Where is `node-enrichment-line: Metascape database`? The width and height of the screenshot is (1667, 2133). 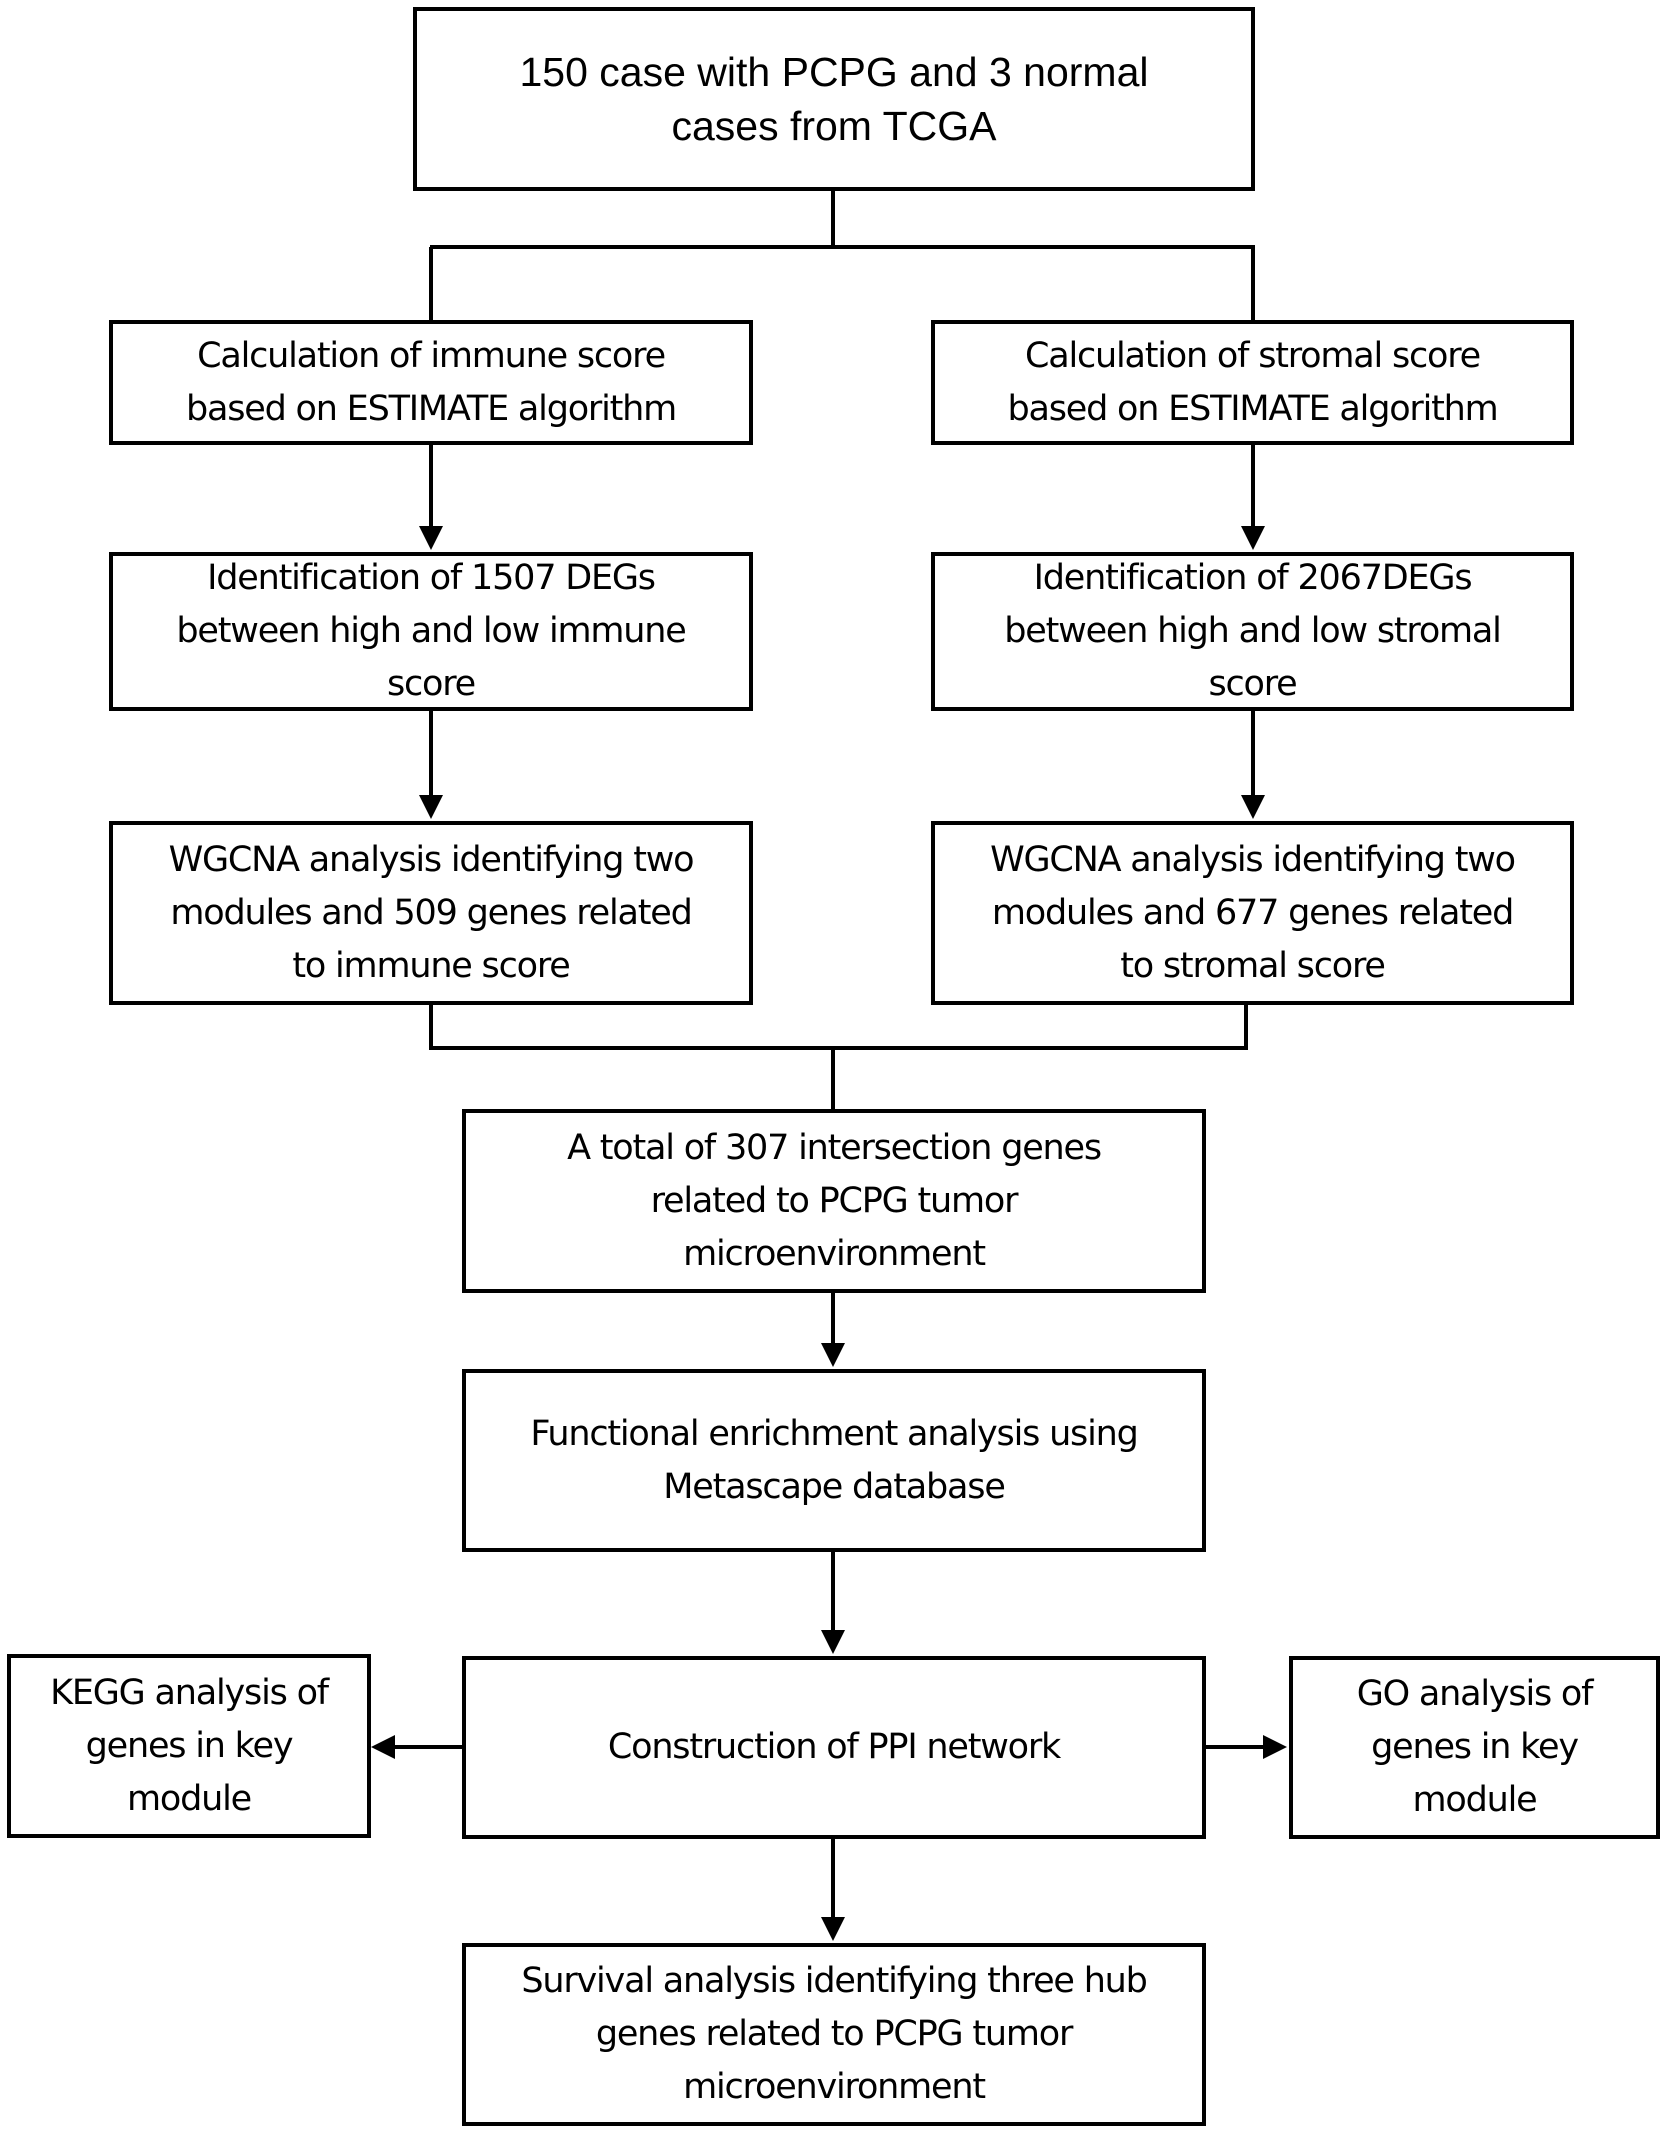
node-enrichment-line: Metascape database is located at coordinates (834, 1486).